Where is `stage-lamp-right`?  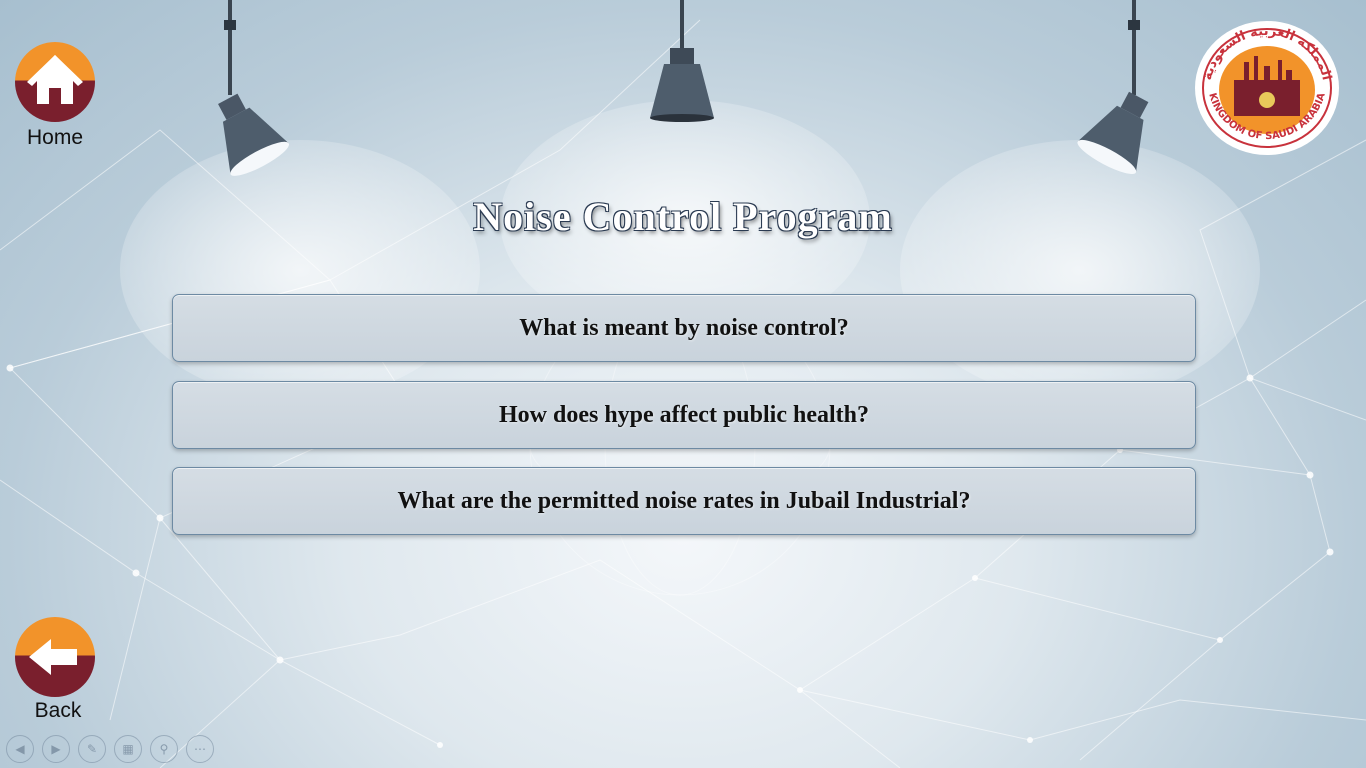 stage-lamp-right is located at coordinates (1113, 87).